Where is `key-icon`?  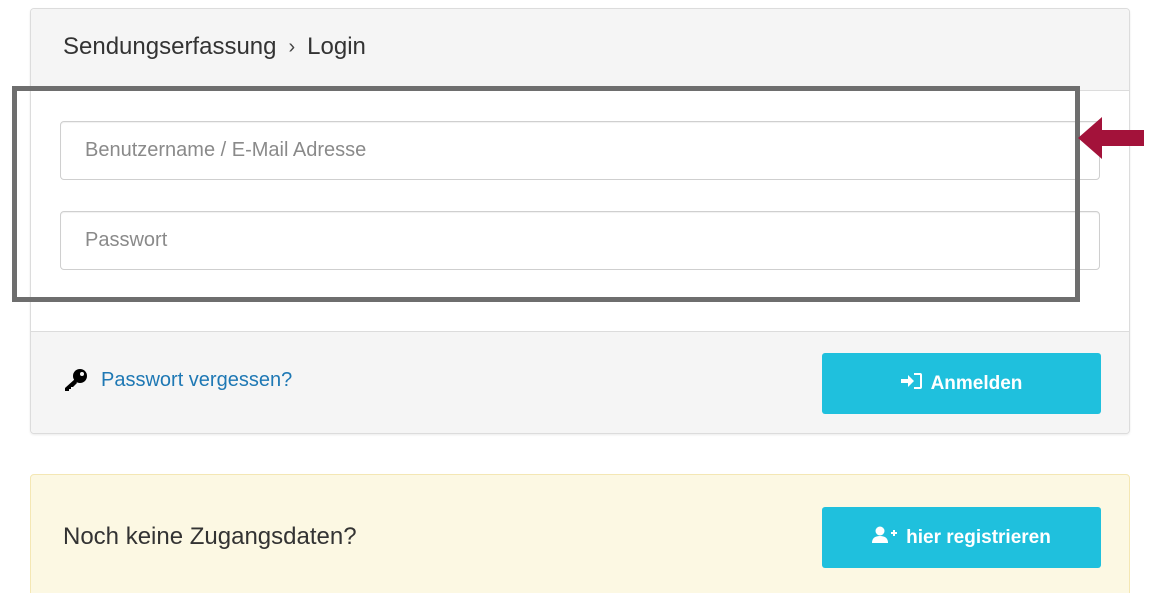 key-icon is located at coordinates (76, 380).